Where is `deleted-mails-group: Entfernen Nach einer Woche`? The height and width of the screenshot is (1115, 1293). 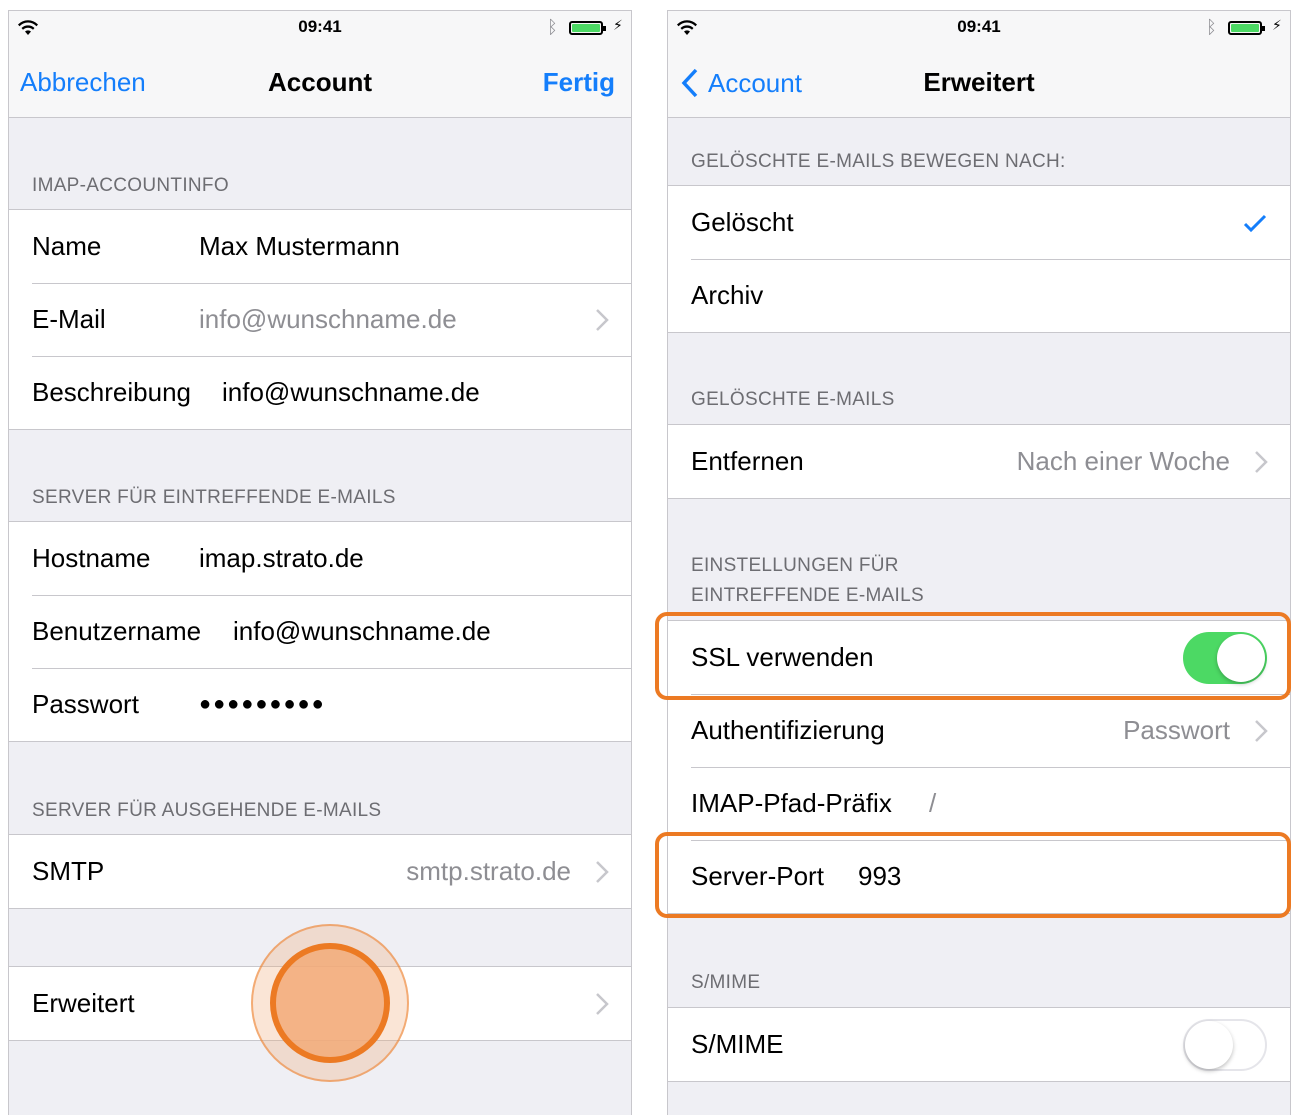
deleted-mails-group: Entfernen Nach einer Woche is located at coordinates (979, 461).